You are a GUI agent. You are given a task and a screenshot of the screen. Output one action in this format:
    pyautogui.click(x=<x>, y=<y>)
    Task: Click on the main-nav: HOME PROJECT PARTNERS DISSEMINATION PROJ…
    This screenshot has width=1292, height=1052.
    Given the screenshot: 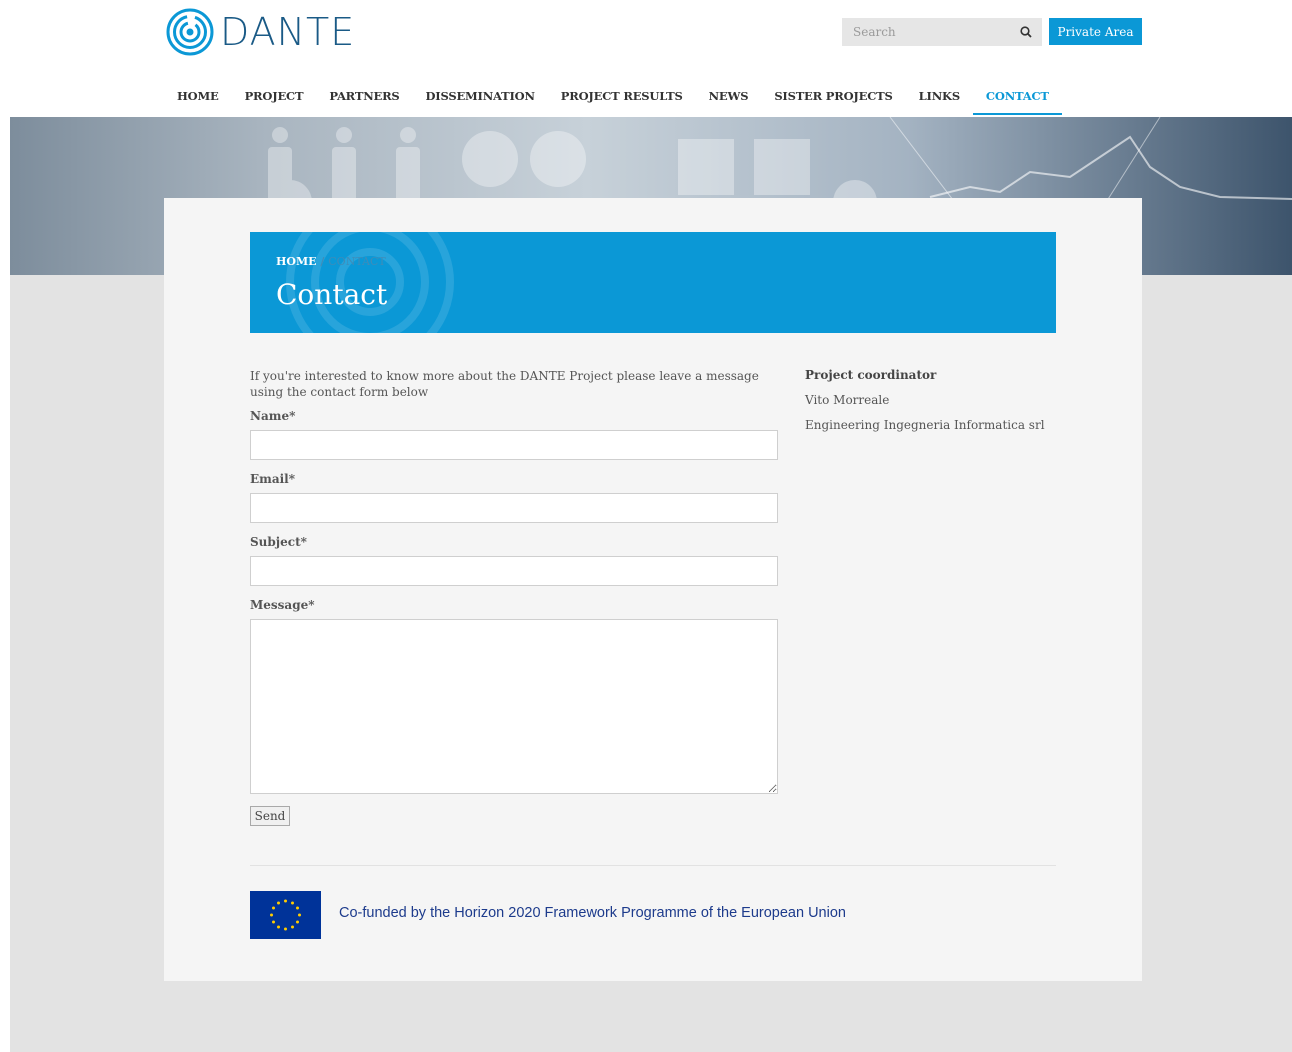 What is the action you would take?
    pyautogui.click(x=613, y=98)
    